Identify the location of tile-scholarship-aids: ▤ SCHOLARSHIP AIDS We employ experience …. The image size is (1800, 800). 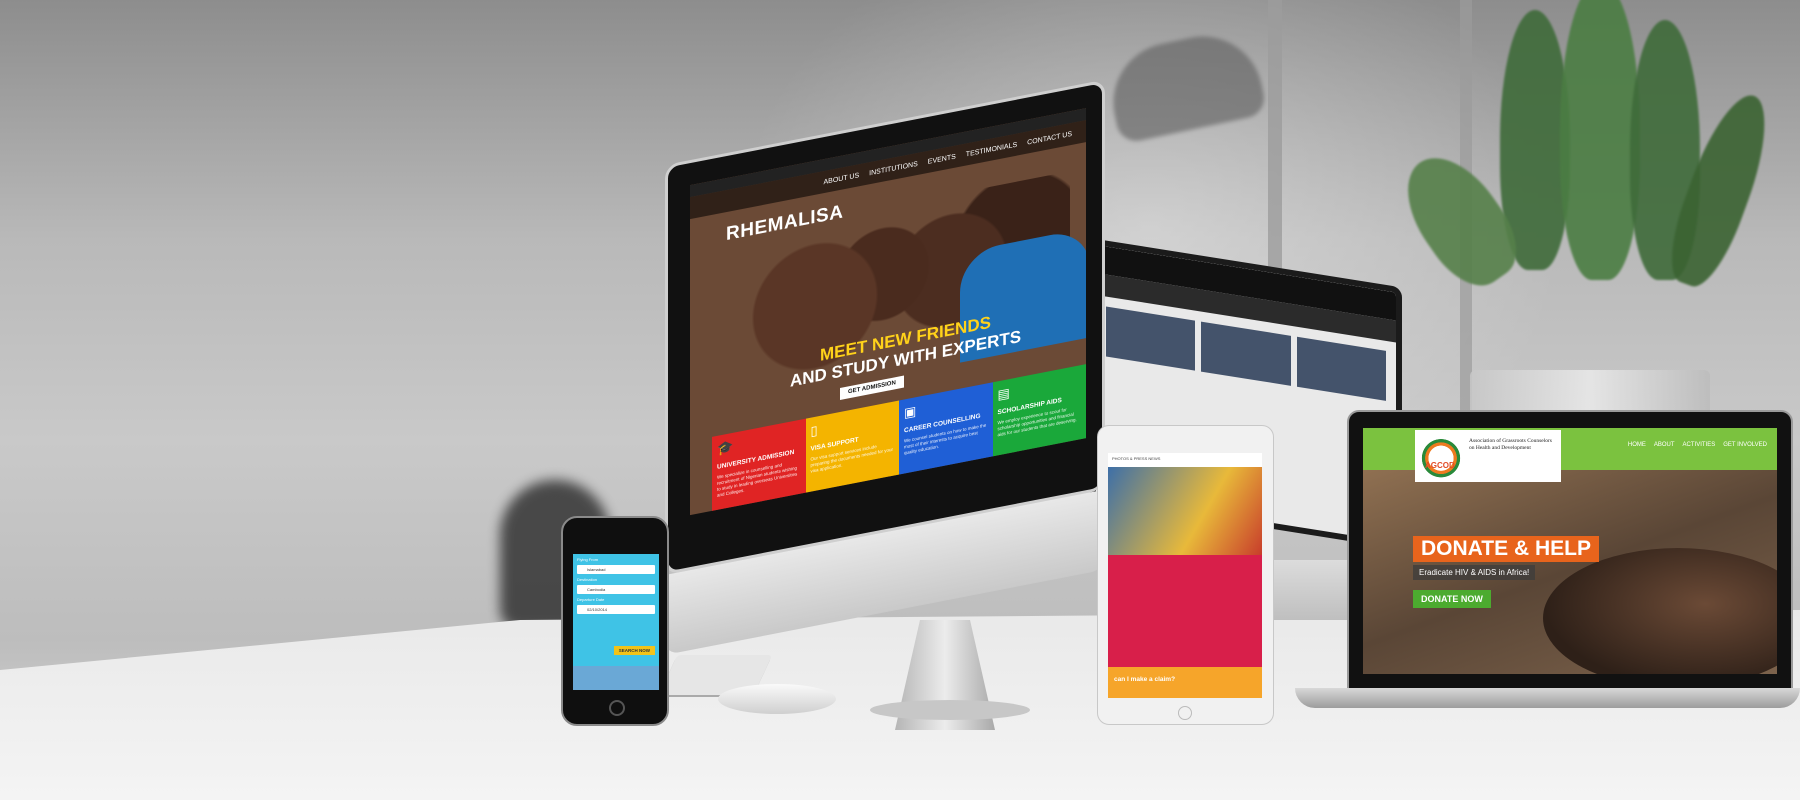
(1039, 413).